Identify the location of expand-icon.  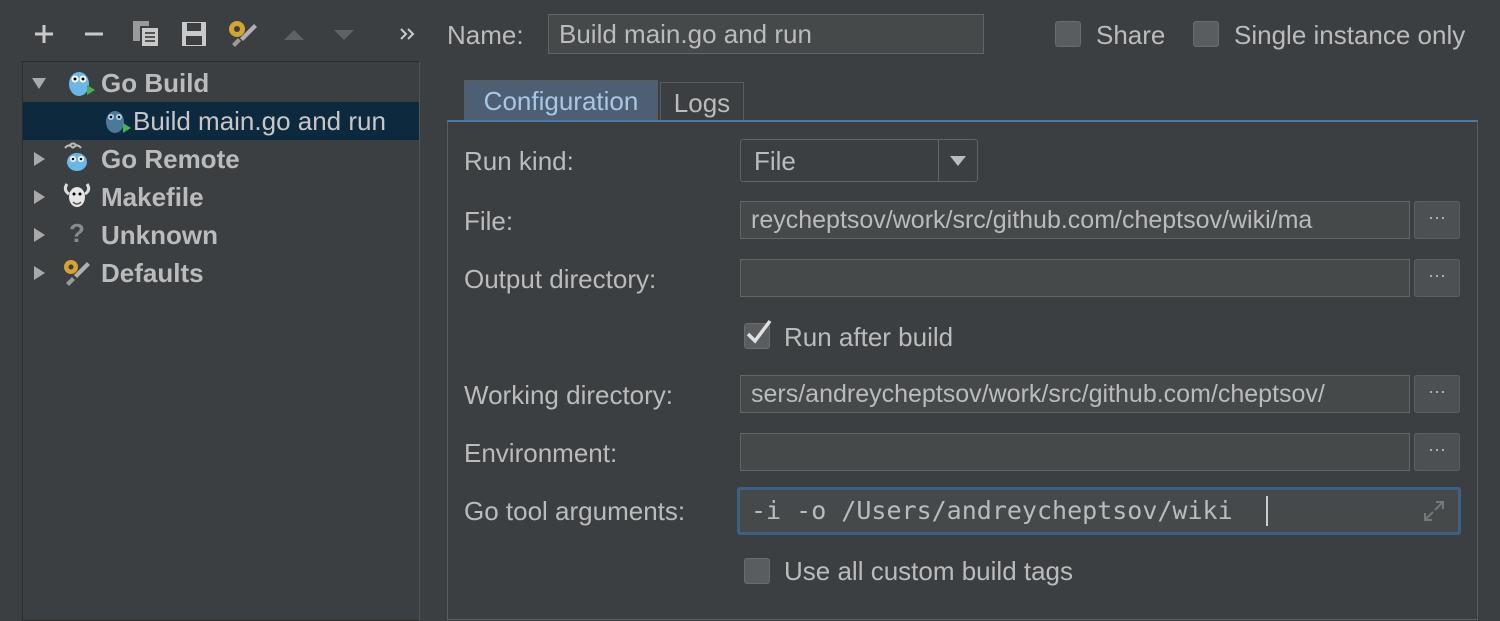
(1434, 511).